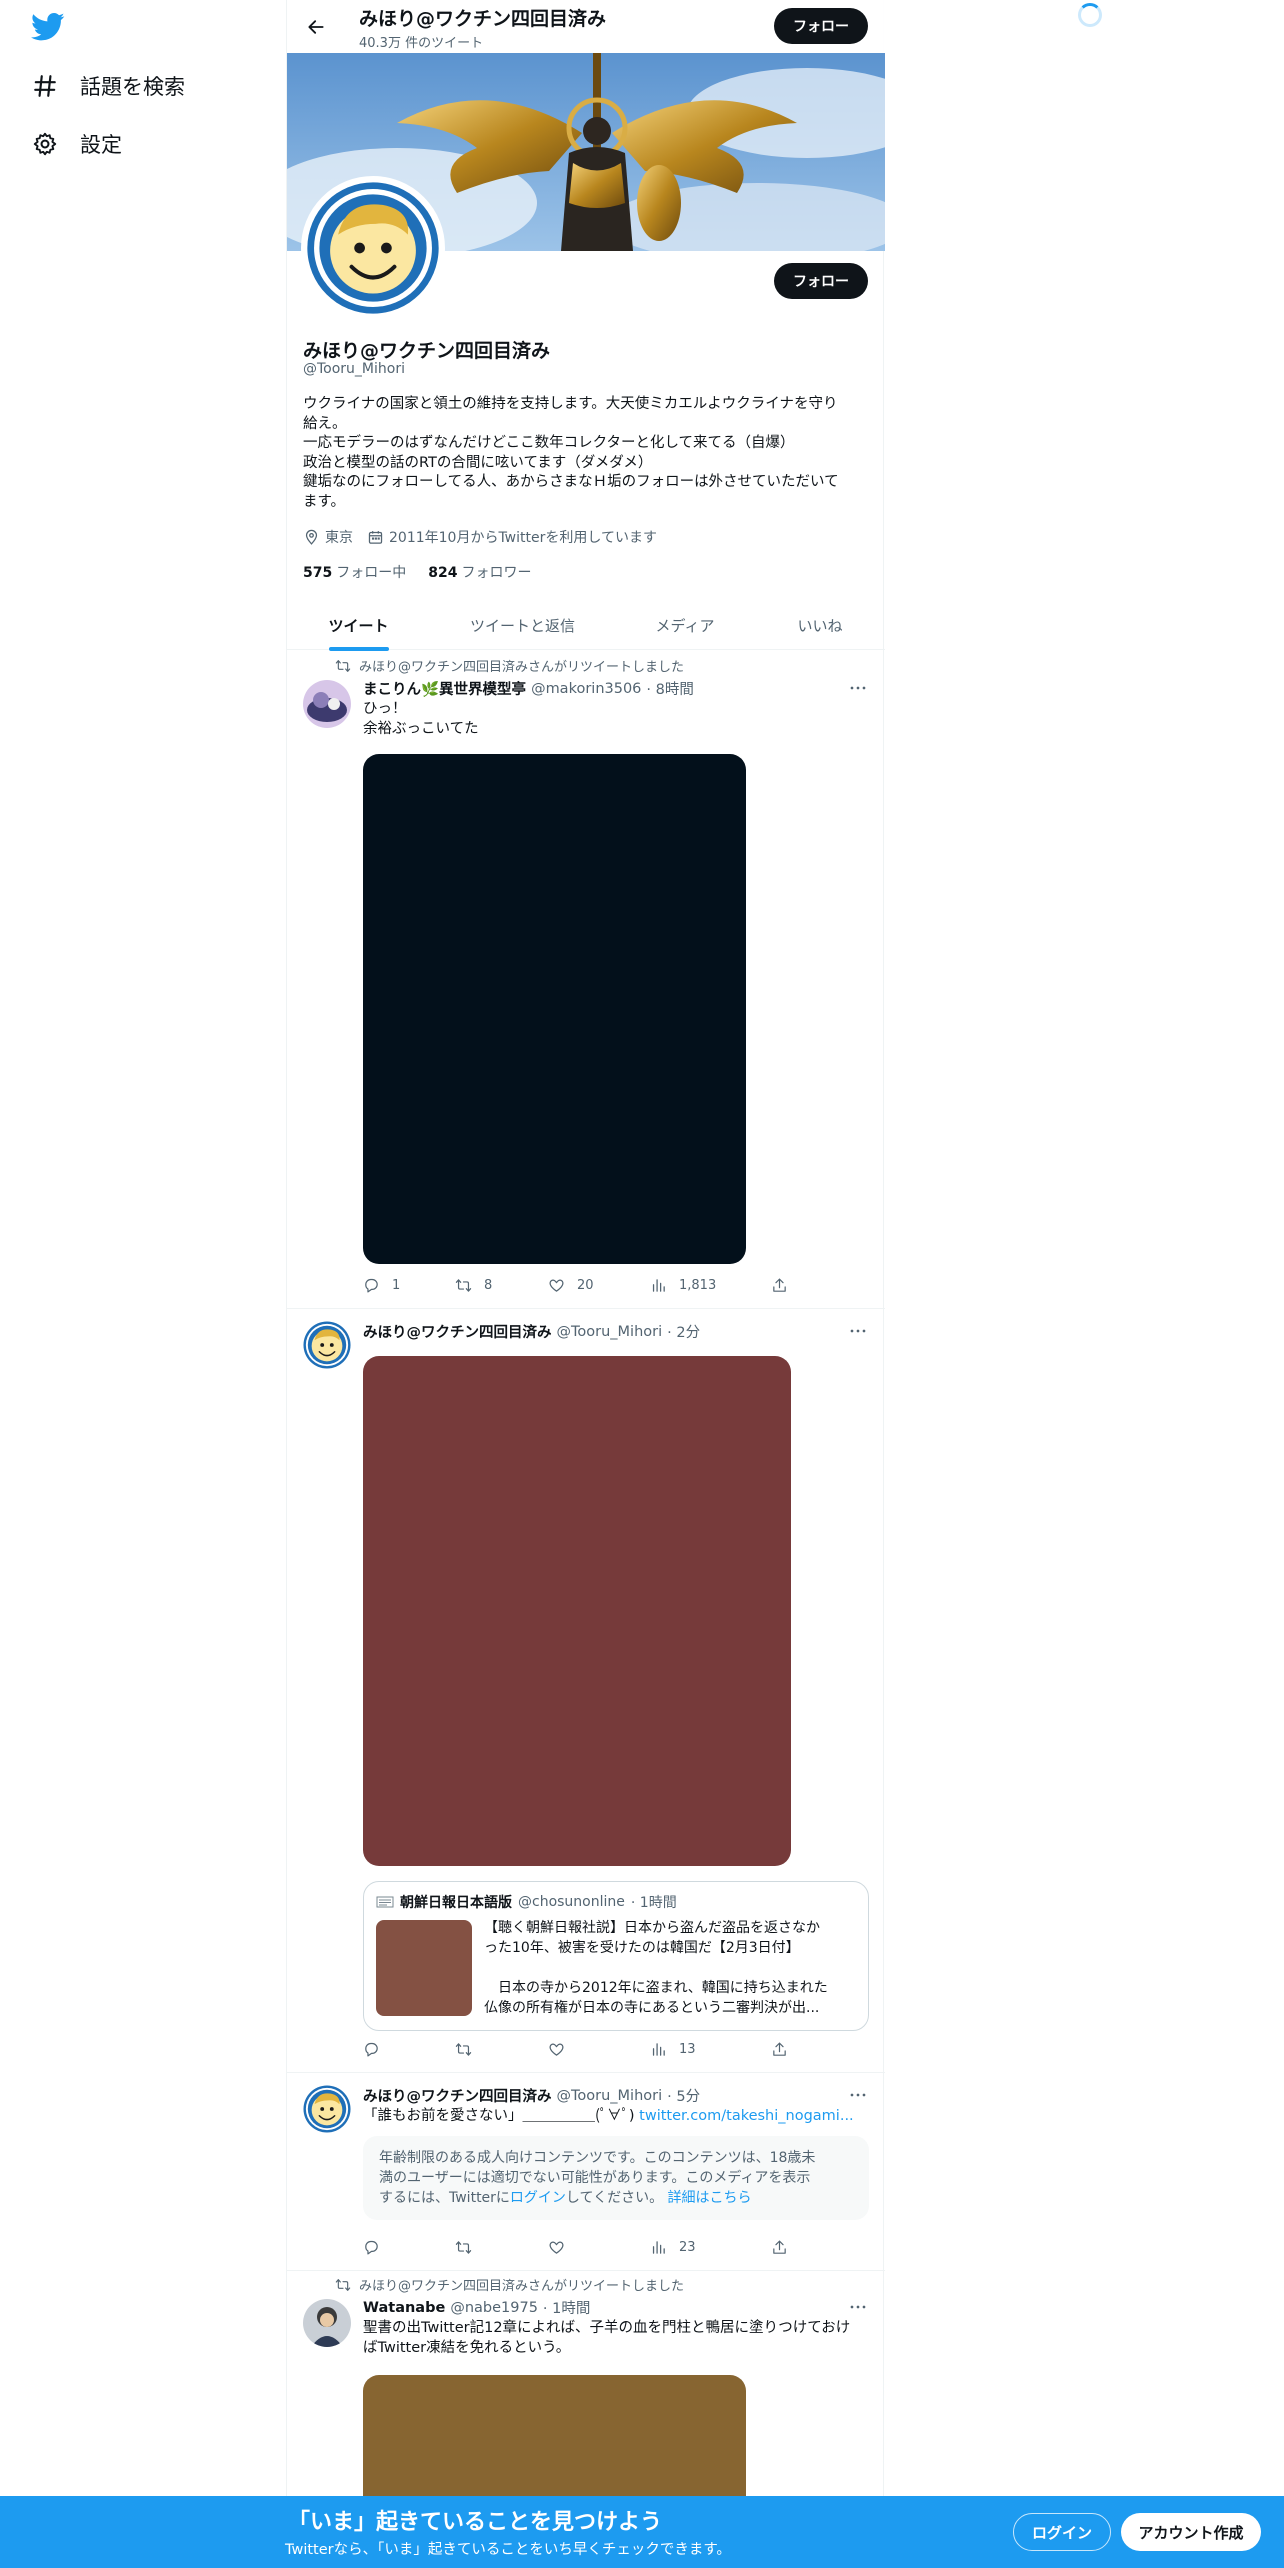  What do you see at coordinates (653, 1903) in the screenshot?
I see `quote-time: · 1時間` at bounding box center [653, 1903].